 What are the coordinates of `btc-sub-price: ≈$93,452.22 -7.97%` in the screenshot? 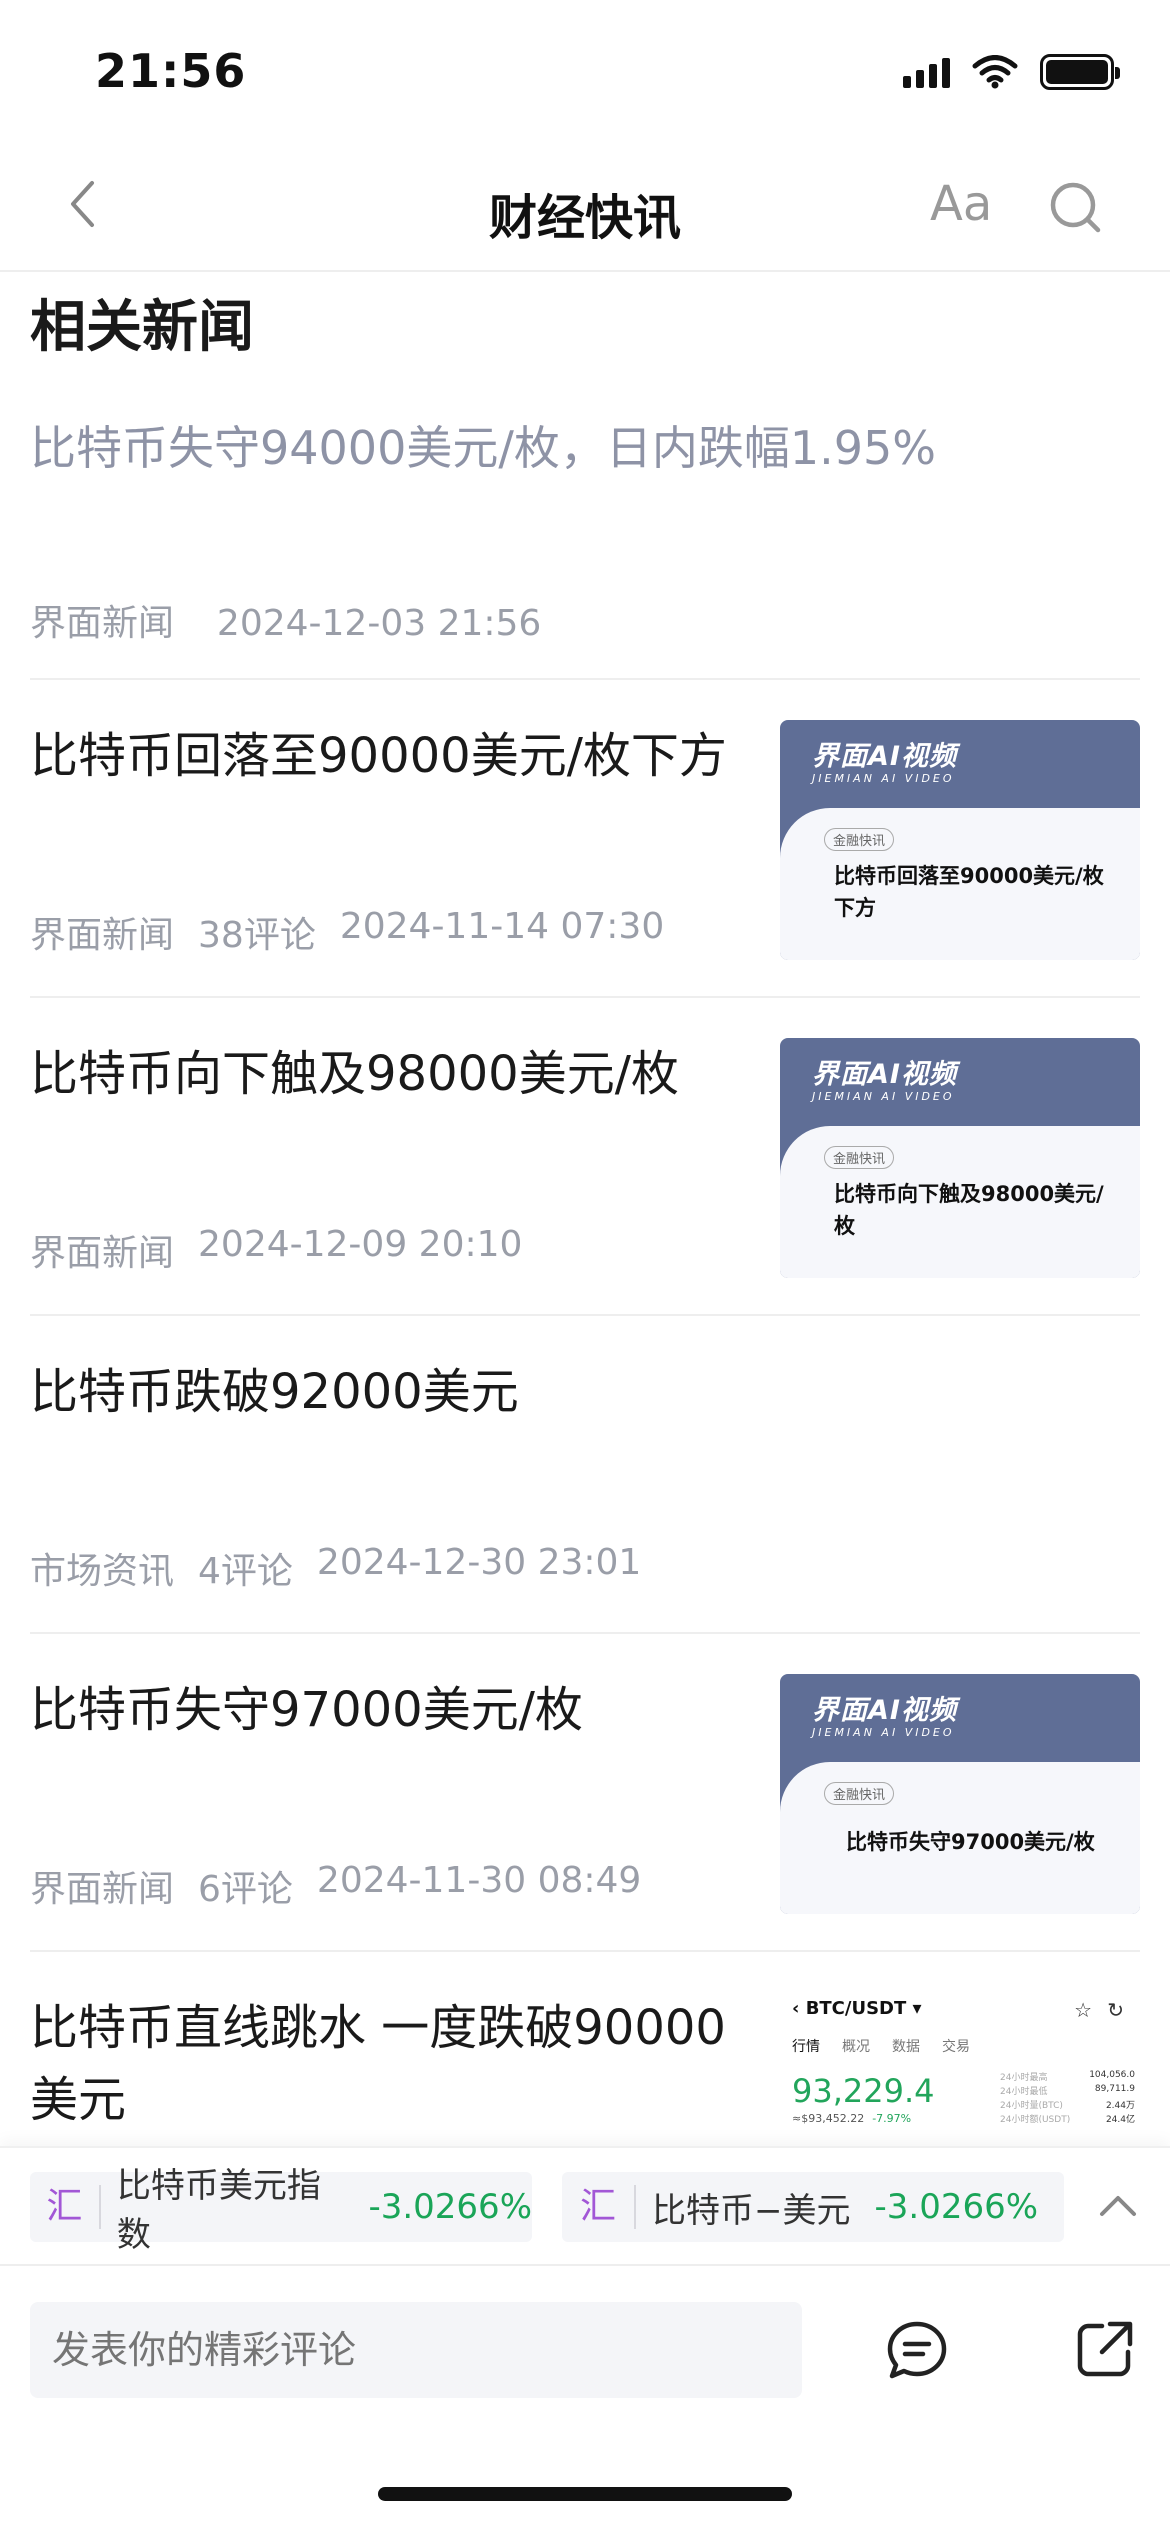 It's located at (852, 2118).